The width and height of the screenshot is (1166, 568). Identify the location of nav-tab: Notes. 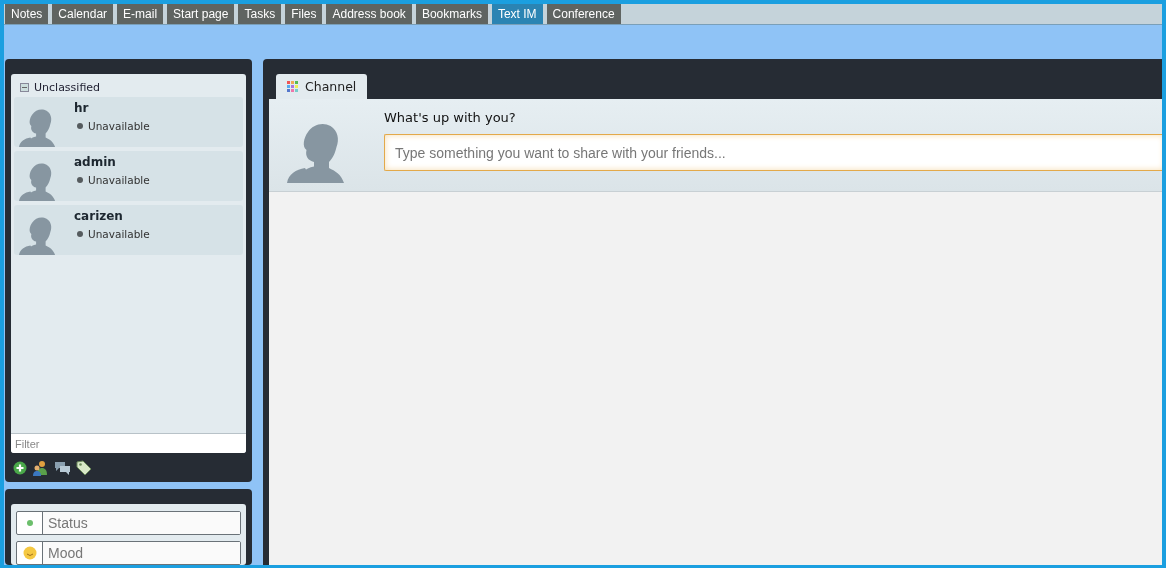
(27, 14).